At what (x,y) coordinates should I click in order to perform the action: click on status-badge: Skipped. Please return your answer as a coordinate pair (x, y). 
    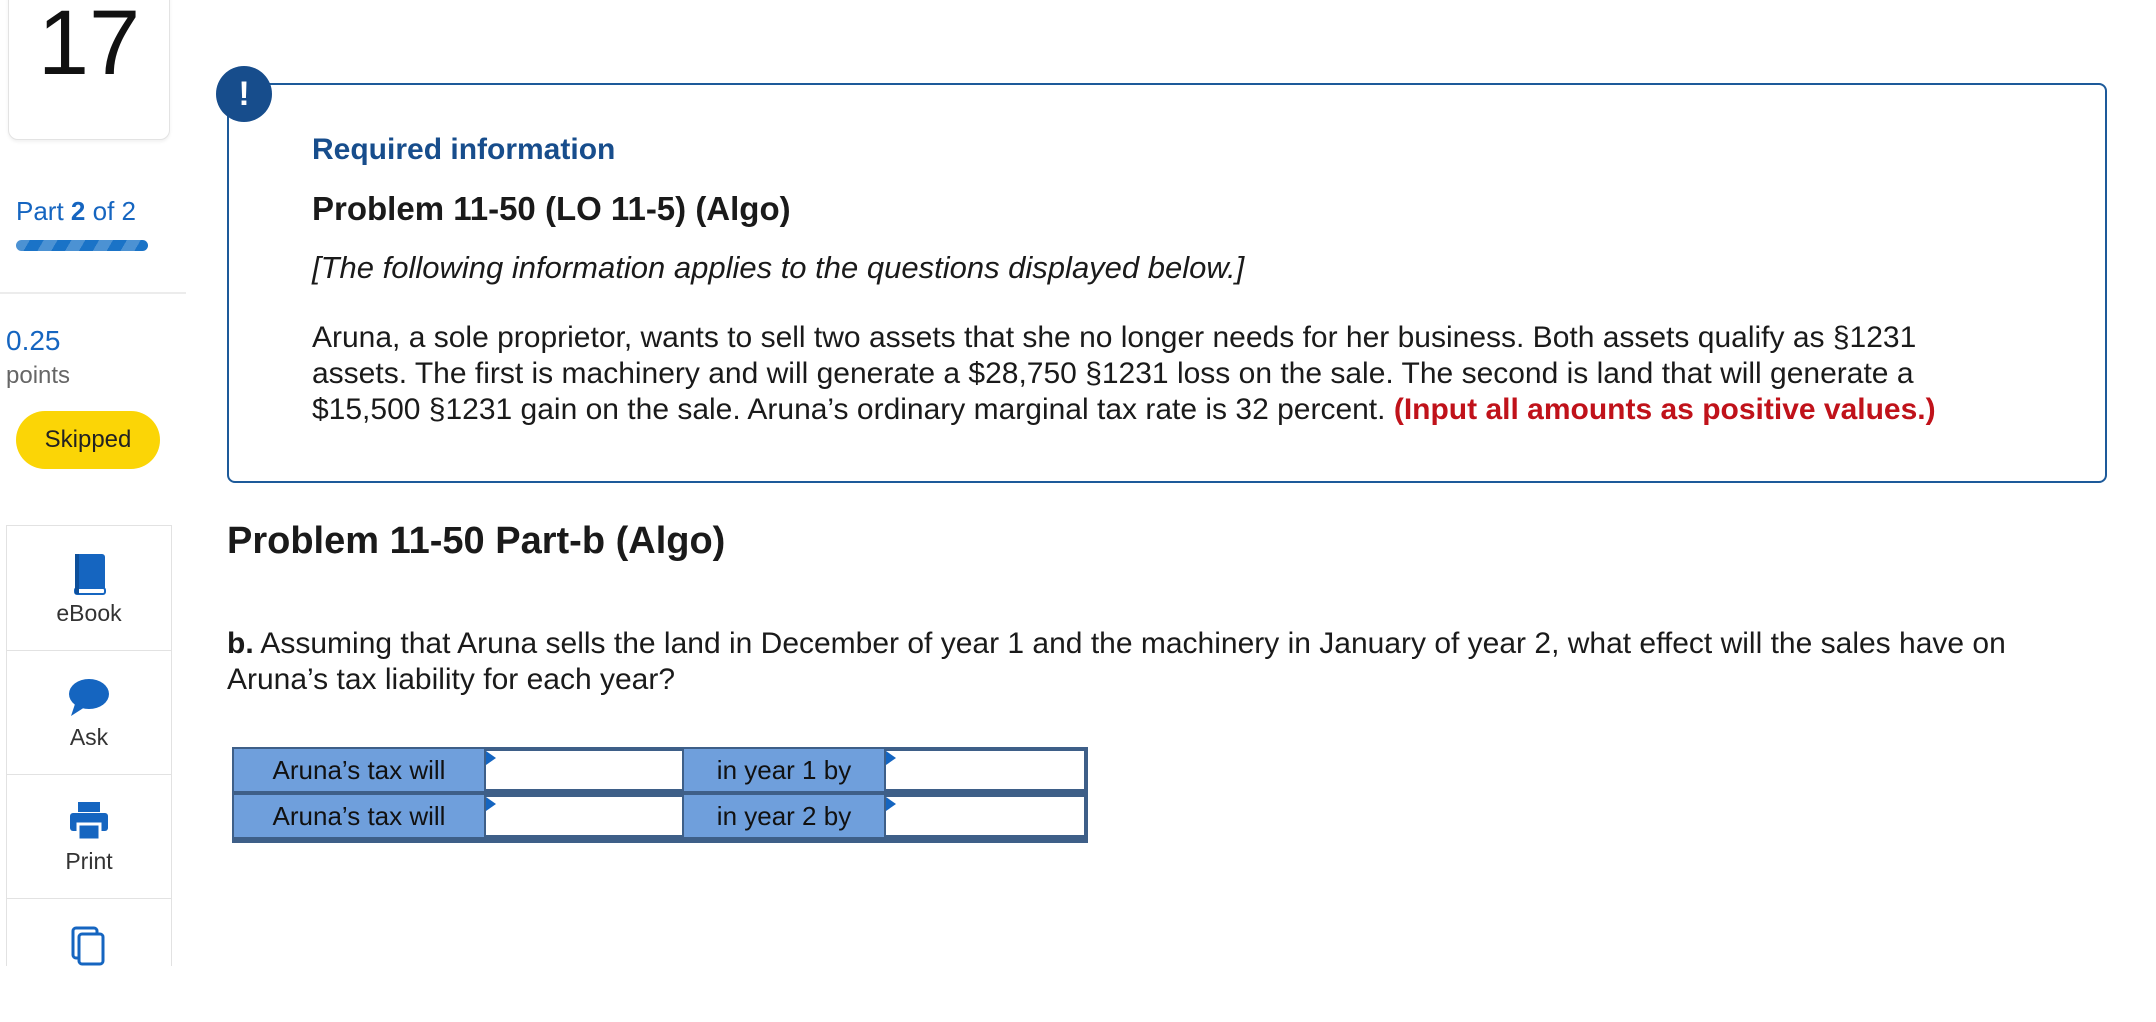
    Looking at the image, I should click on (88, 440).